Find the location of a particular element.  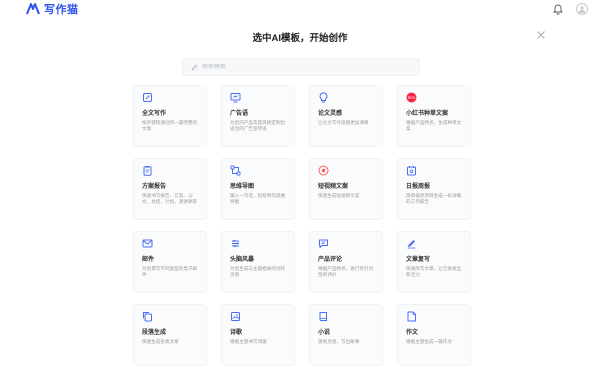

template-card-title: 日报周报 is located at coordinates (418, 187).